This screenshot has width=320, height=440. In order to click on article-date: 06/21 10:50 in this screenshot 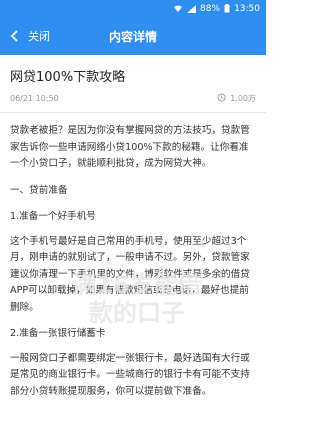, I will do `click(34, 98)`.